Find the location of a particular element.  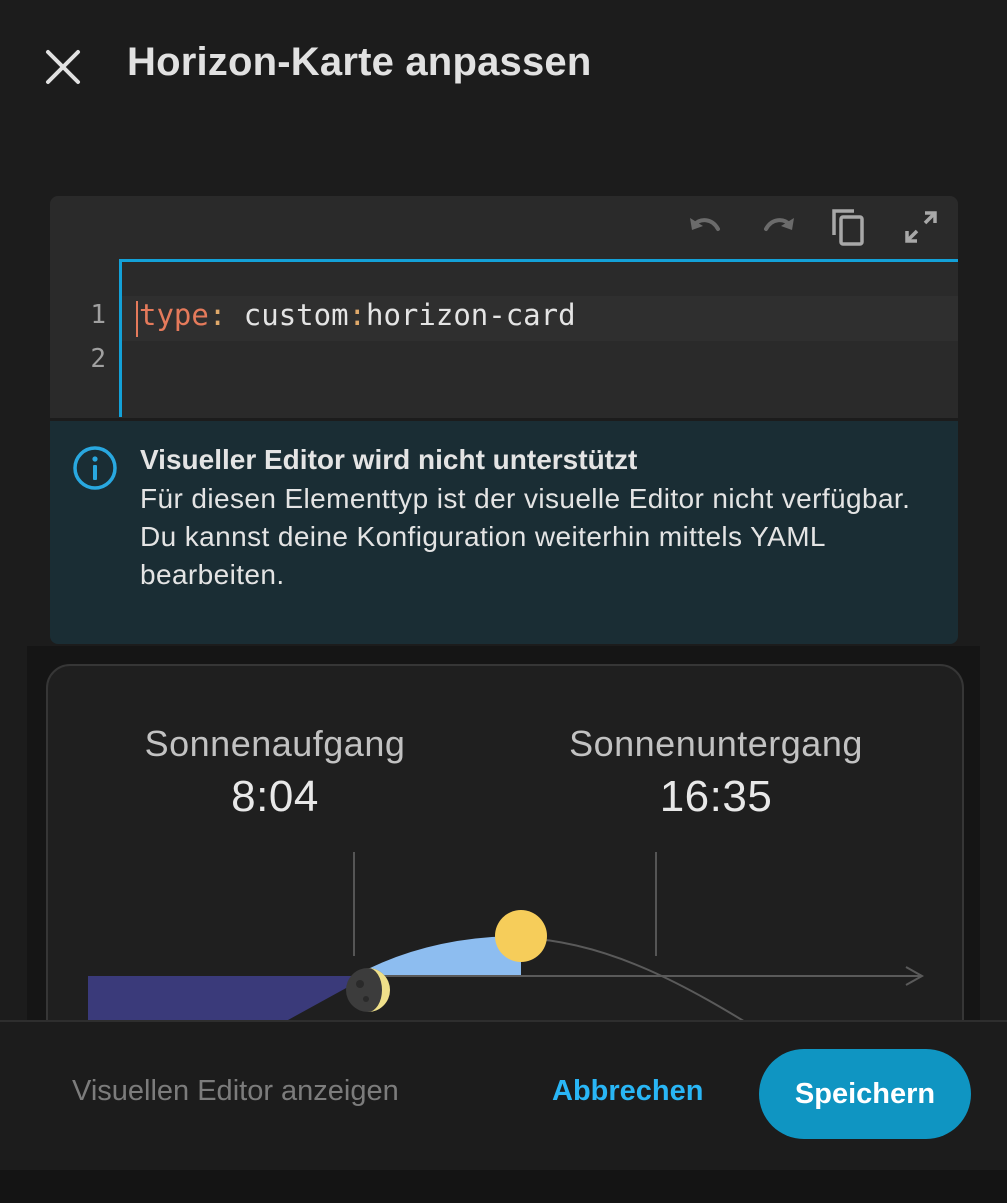

copy-button is located at coordinates (850, 227).